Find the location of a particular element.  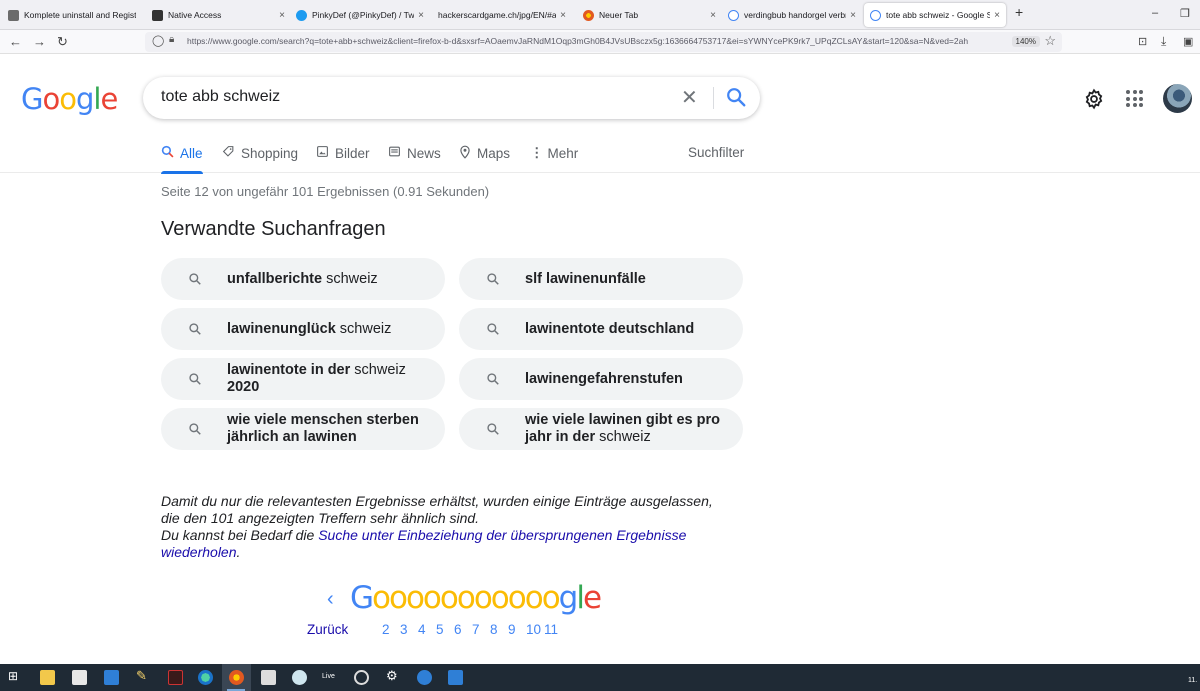

clear-search-icon: ✕ is located at coordinates (689, 97).